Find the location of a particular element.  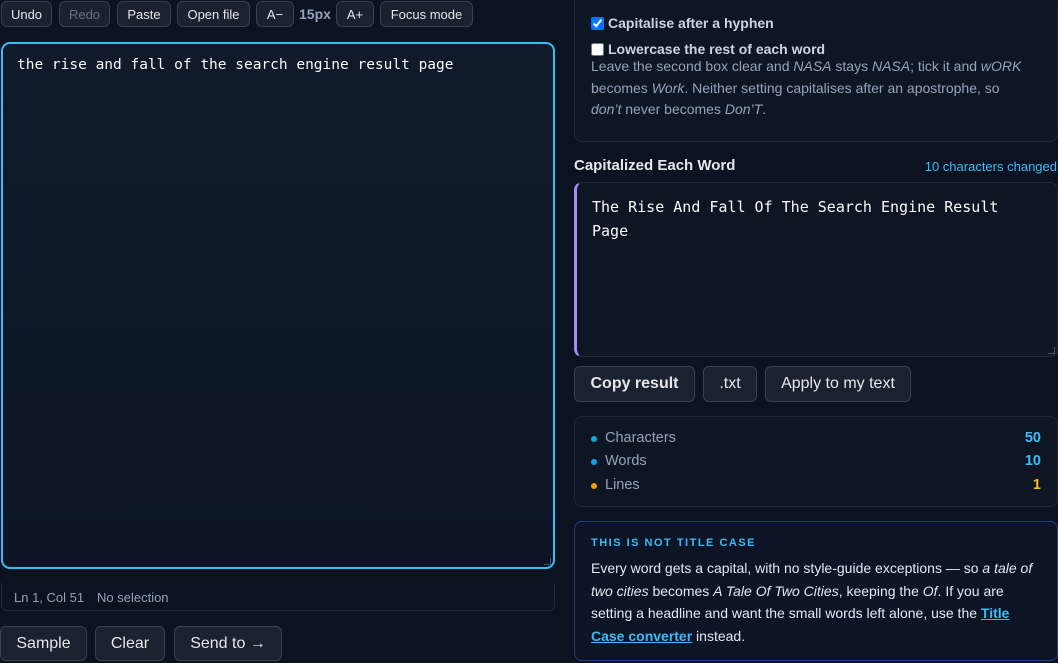

apply-to-text-button: Apply to my text is located at coordinates (838, 384).